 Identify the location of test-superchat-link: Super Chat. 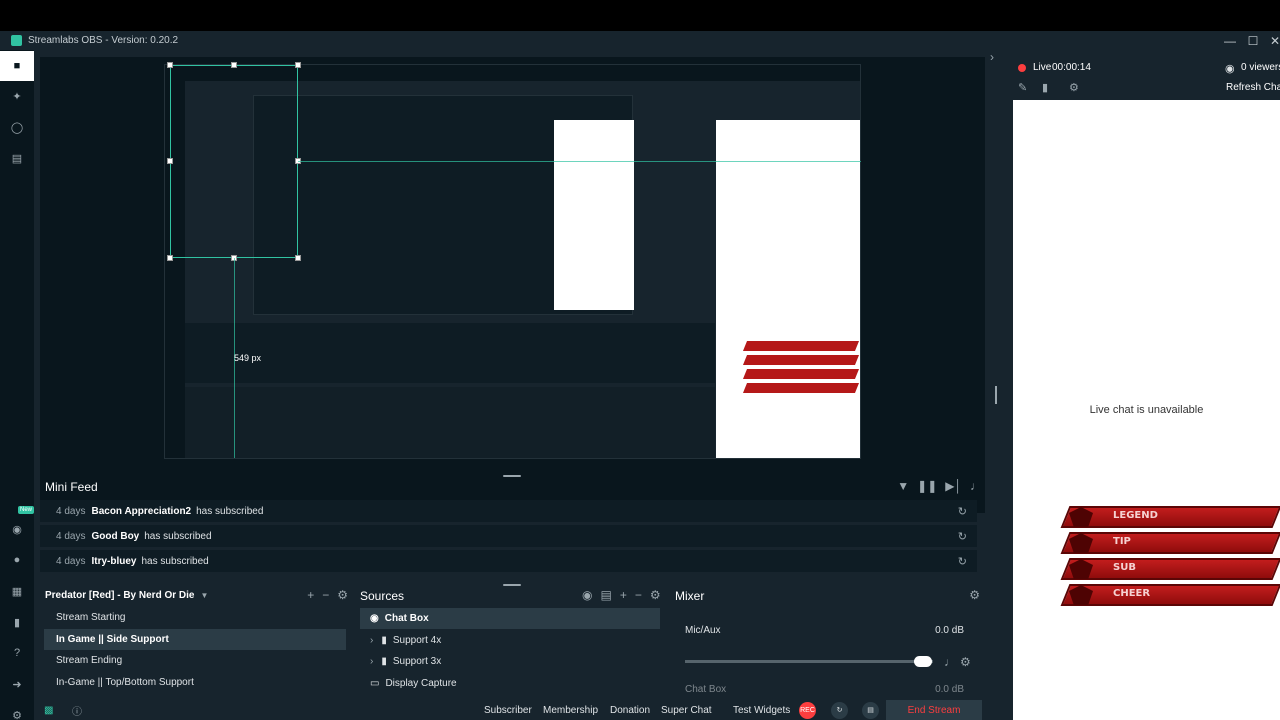
(686, 710).